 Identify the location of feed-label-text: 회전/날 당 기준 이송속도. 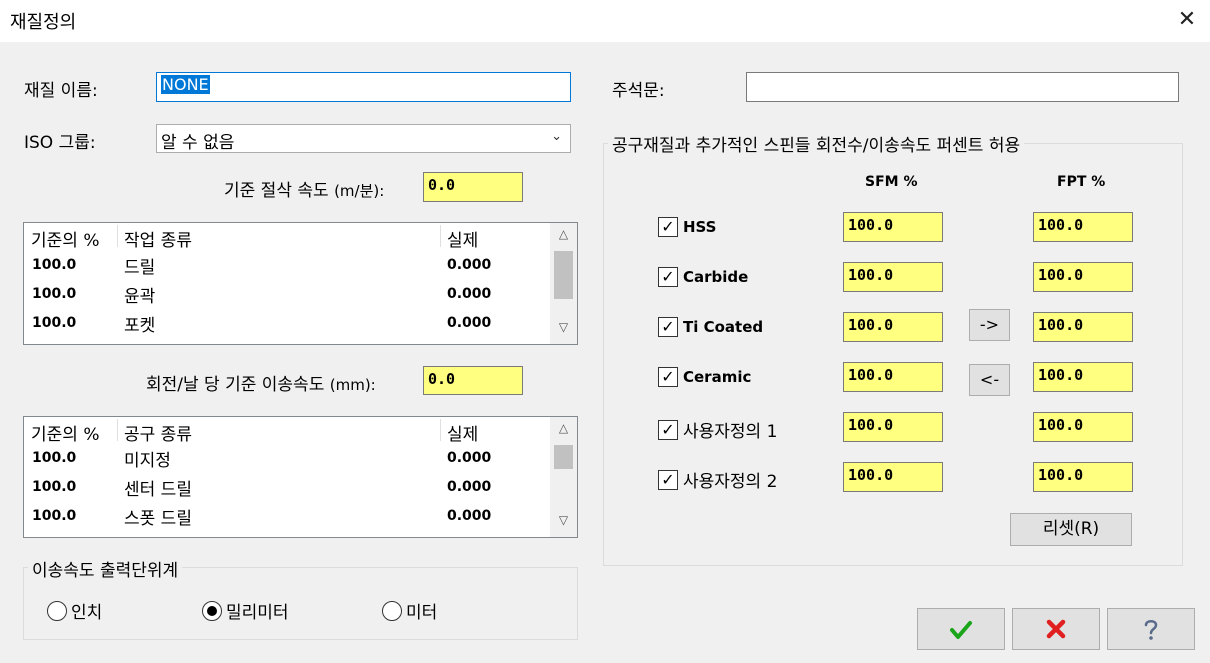
(238, 385).